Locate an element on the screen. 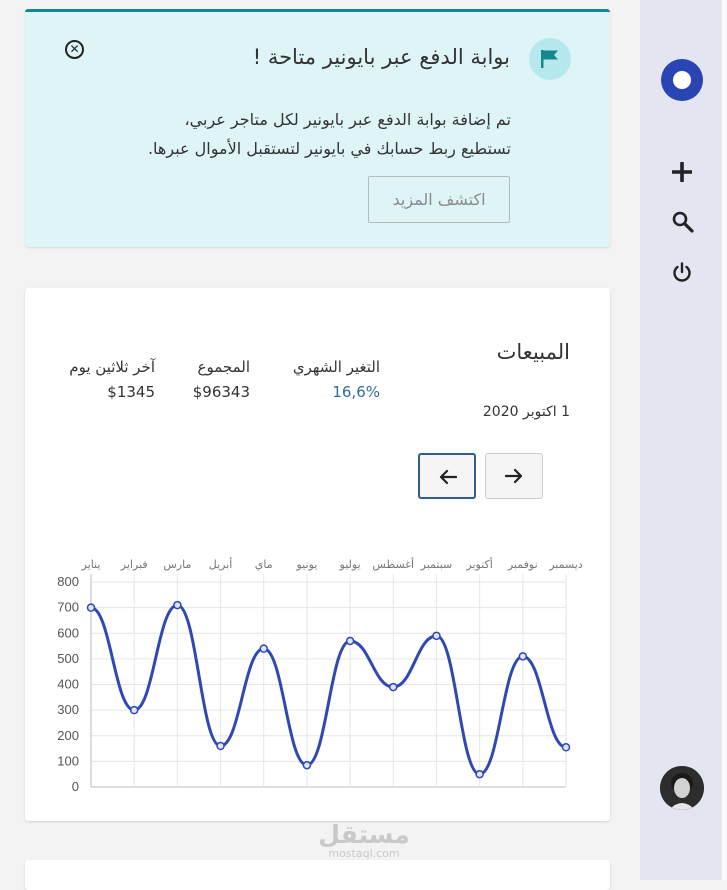 This screenshot has width=727, height=890. y-tick-label: 600 is located at coordinates (68, 632).